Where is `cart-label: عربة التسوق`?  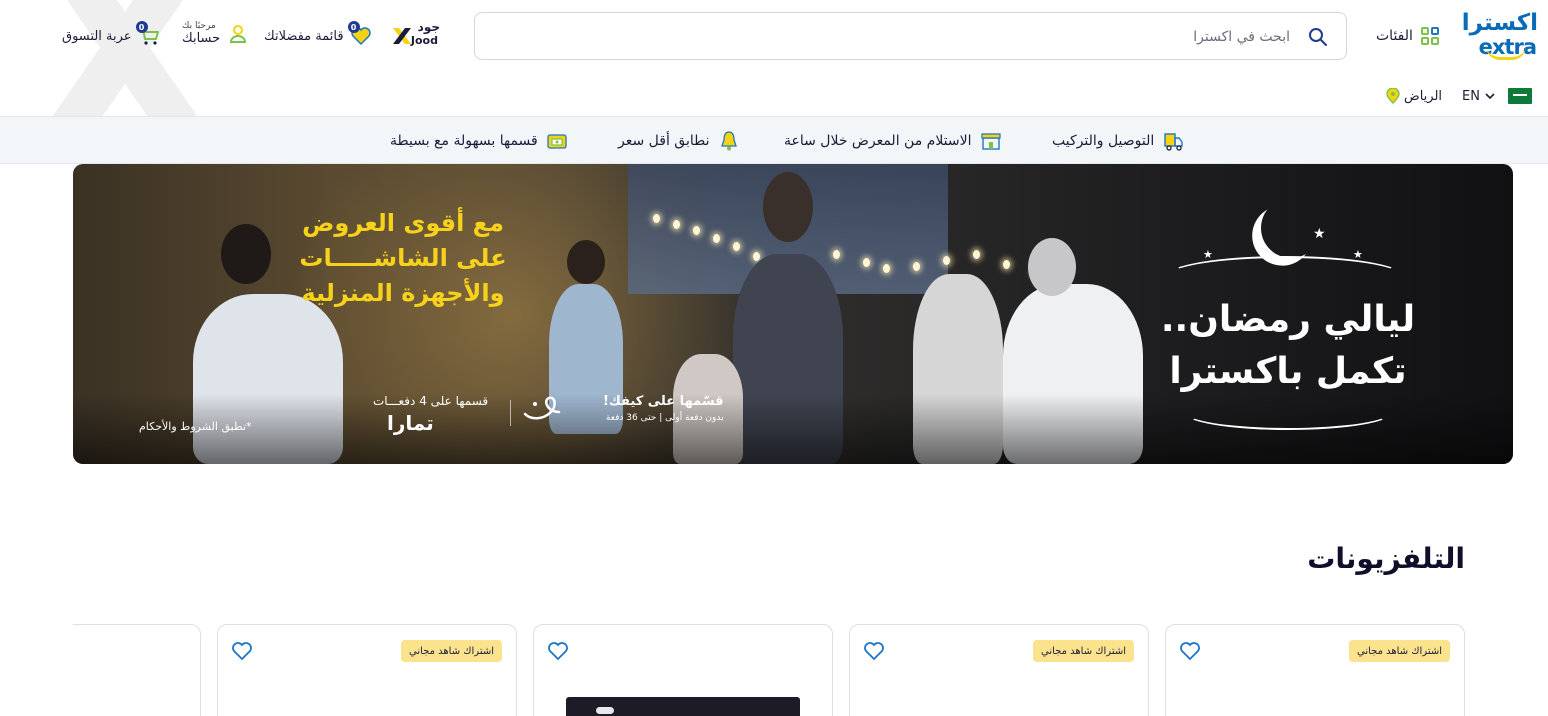 cart-label: عربة التسوق is located at coordinates (97, 36).